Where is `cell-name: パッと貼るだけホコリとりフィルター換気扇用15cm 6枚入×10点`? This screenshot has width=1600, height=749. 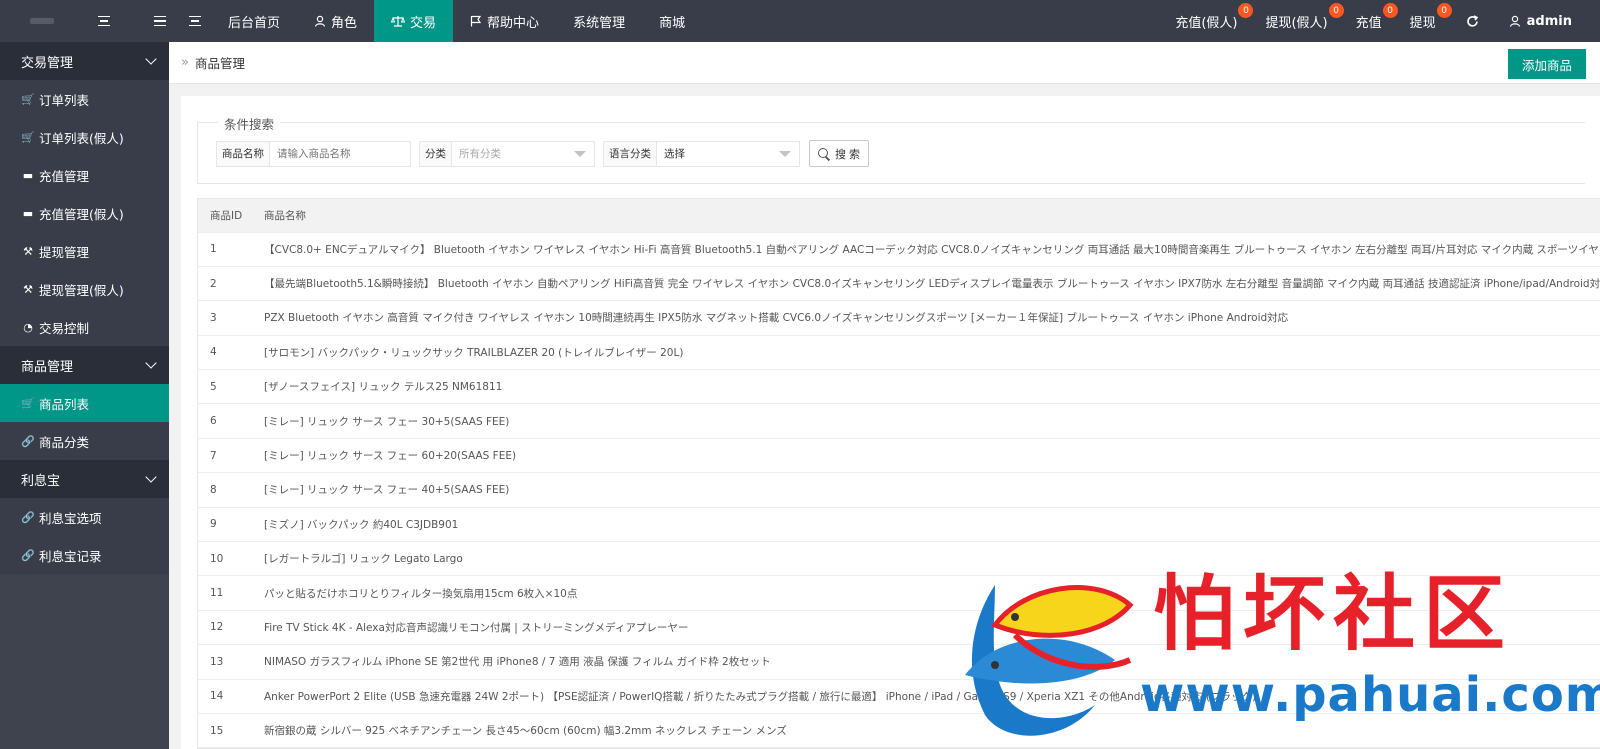 cell-name: パッと貼るだけホコリとりフィルター換気扇用15cm 6枚入×10点 is located at coordinates (927, 593).